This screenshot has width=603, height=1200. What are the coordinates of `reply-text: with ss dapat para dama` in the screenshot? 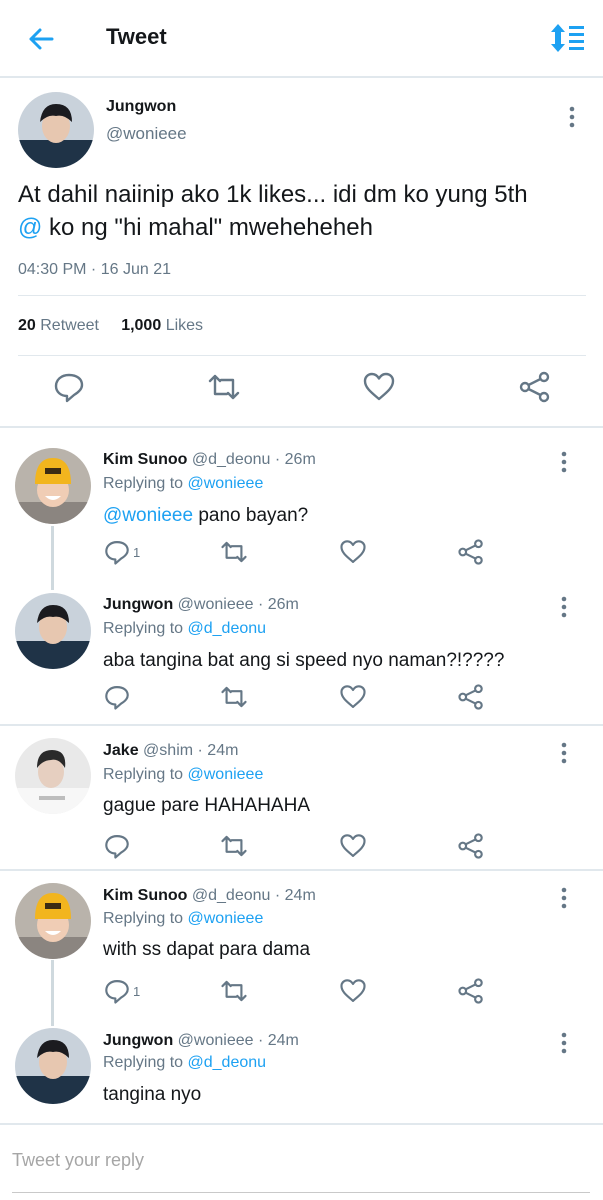 It's located at (207, 949).